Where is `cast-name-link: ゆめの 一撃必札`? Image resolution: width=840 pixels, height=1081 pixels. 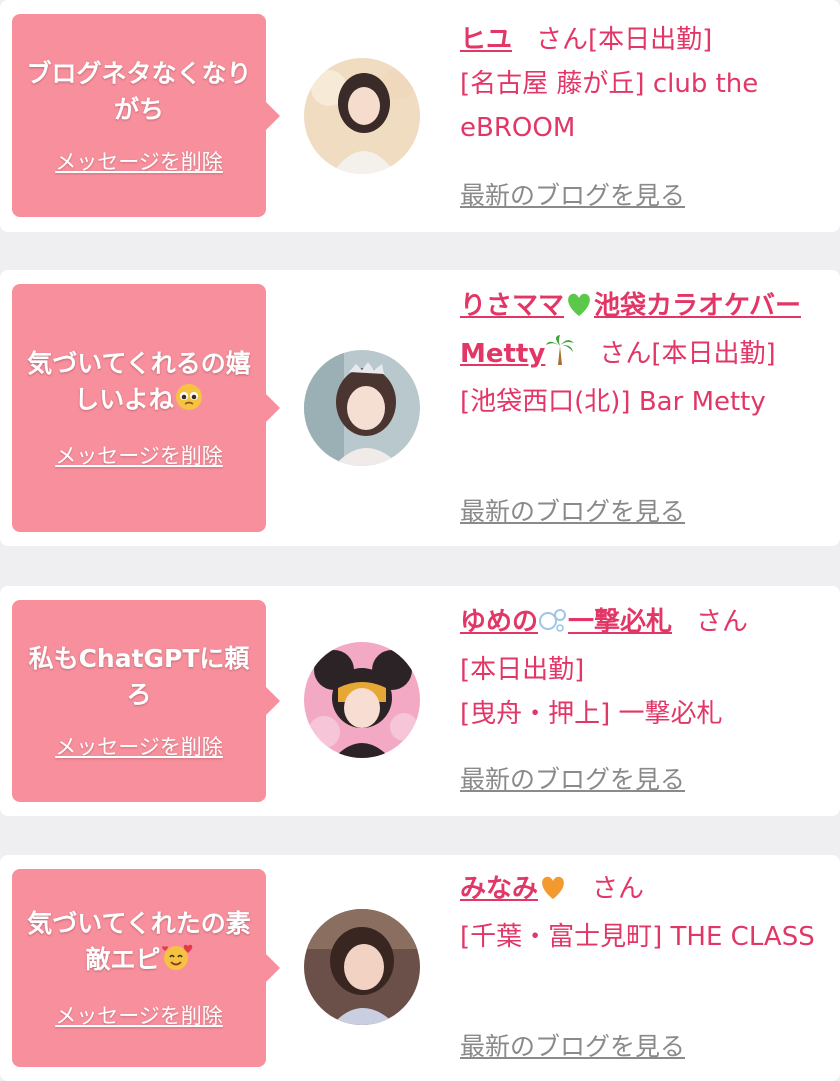 cast-name-link: ゆめの 一撃必札 is located at coordinates (566, 622).